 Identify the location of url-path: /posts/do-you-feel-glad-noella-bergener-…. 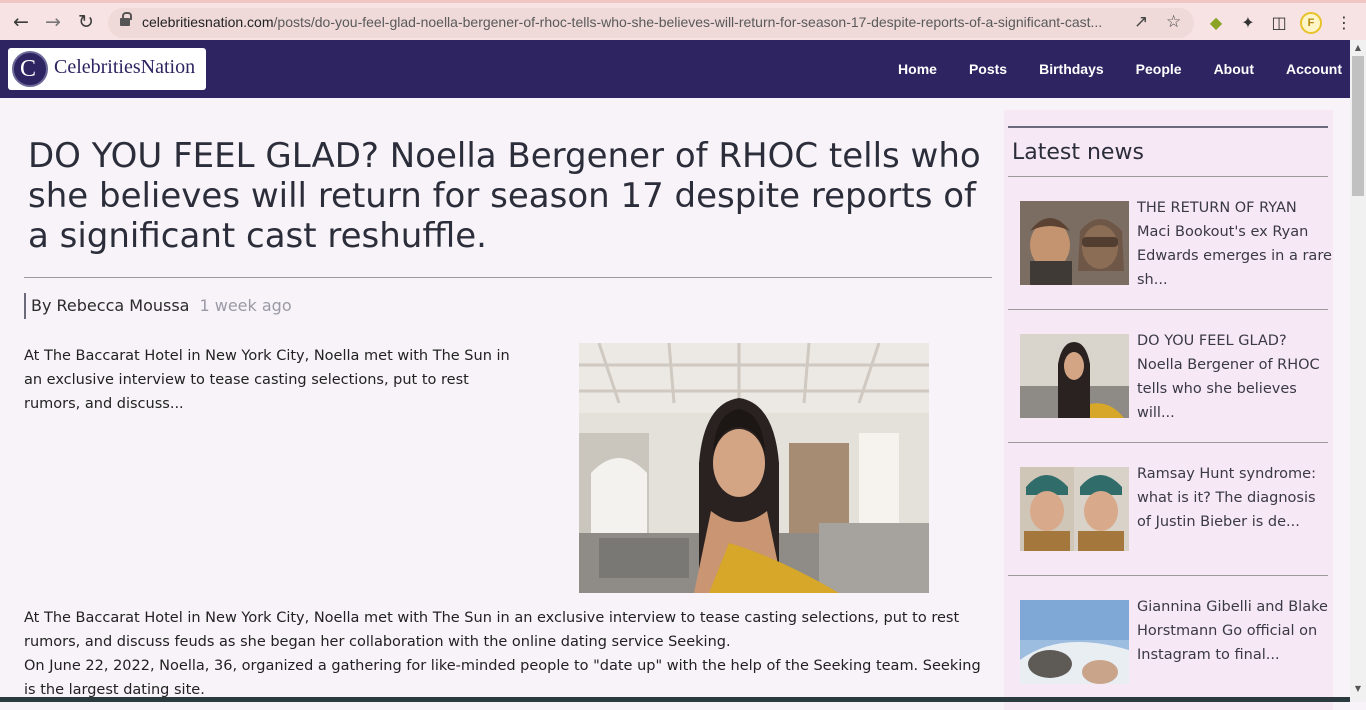
(688, 22).